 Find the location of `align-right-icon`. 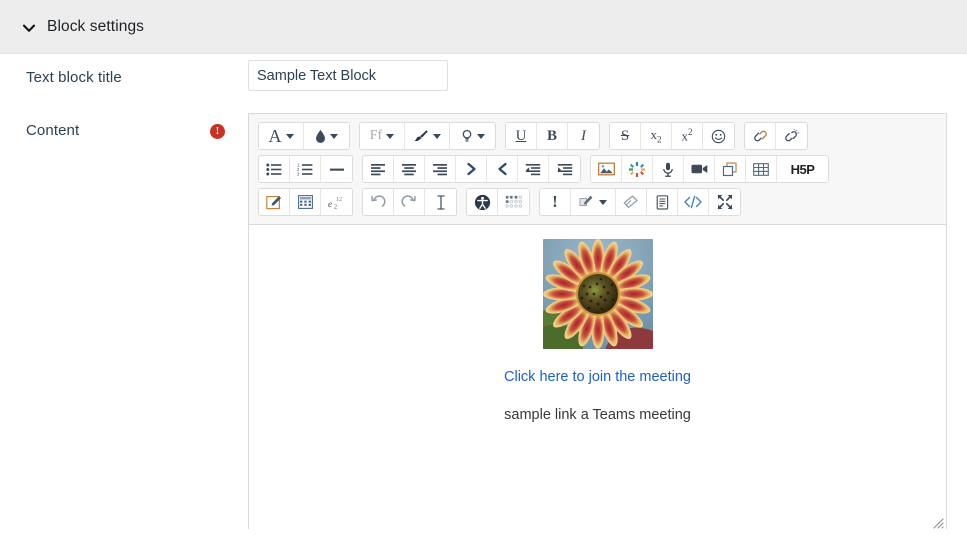

align-right-icon is located at coordinates (440, 169).